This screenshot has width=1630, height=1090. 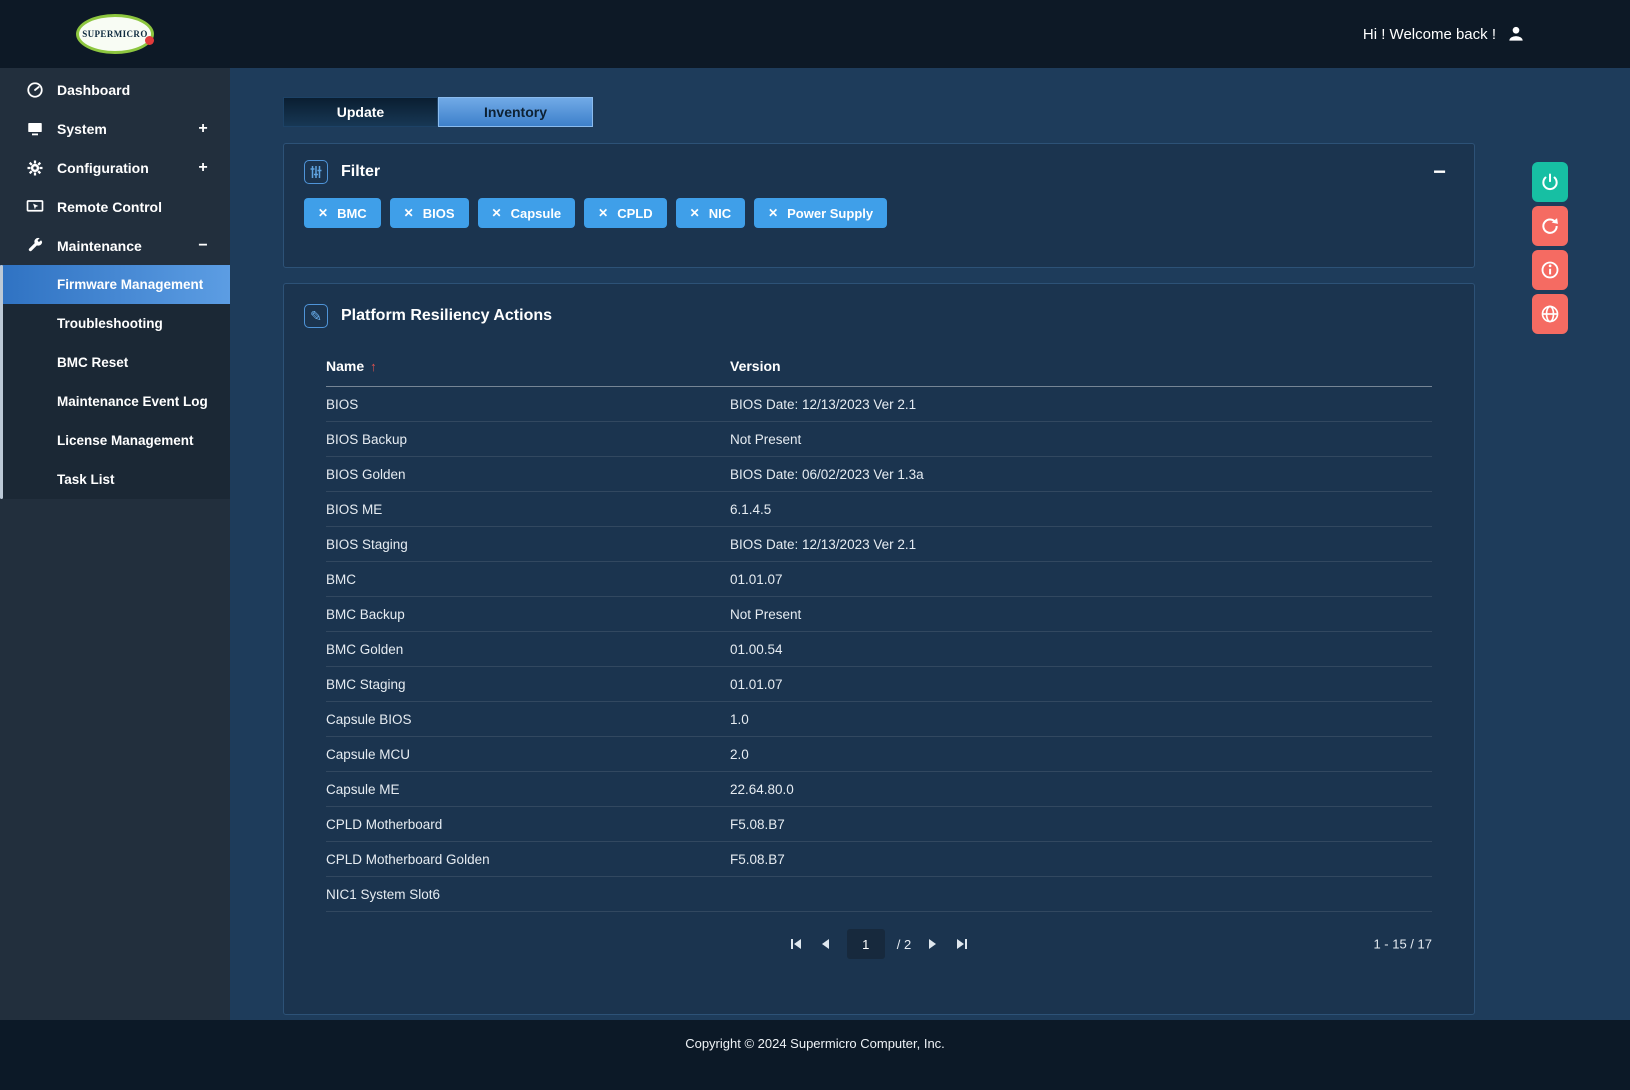 What do you see at coordinates (879, 859) in the screenshot?
I see `table-row: CPLD Motherboard Golden F5.08.B7` at bounding box center [879, 859].